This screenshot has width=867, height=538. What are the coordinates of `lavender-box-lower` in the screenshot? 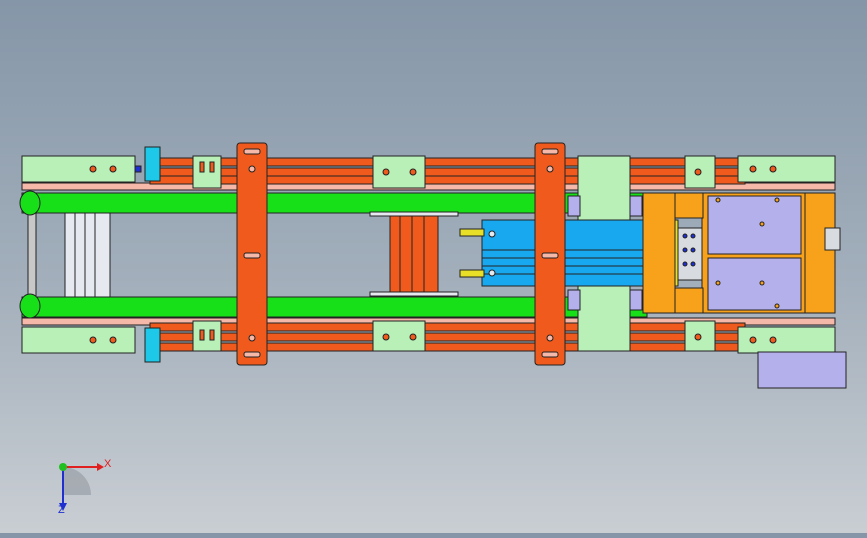 It's located at (802, 370).